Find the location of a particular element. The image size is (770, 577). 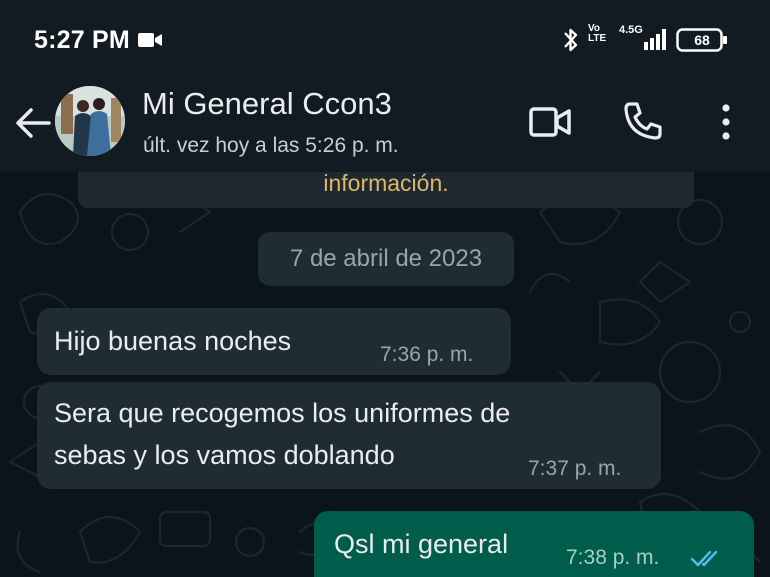

volte-indicator: Vo LTE is located at coordinates (597, 34).